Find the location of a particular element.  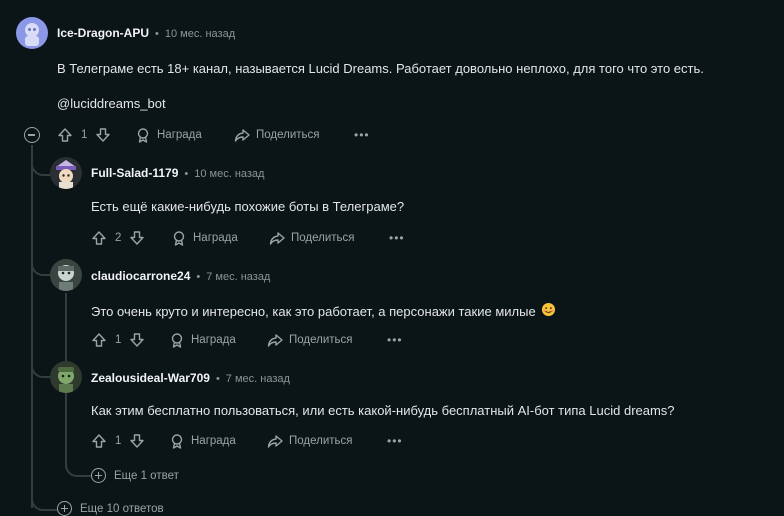

vote-count: 2 is located at coordinates (118, 238).